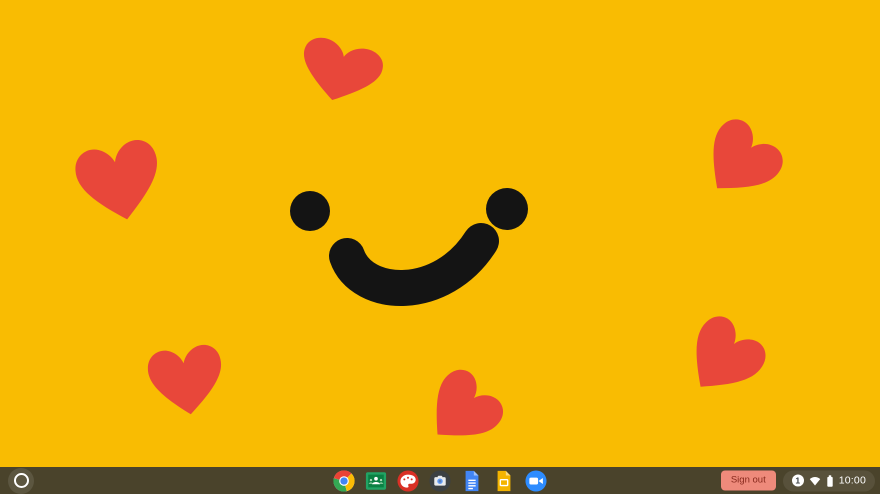  I want to click on chrome-icon, so click(344, 480).